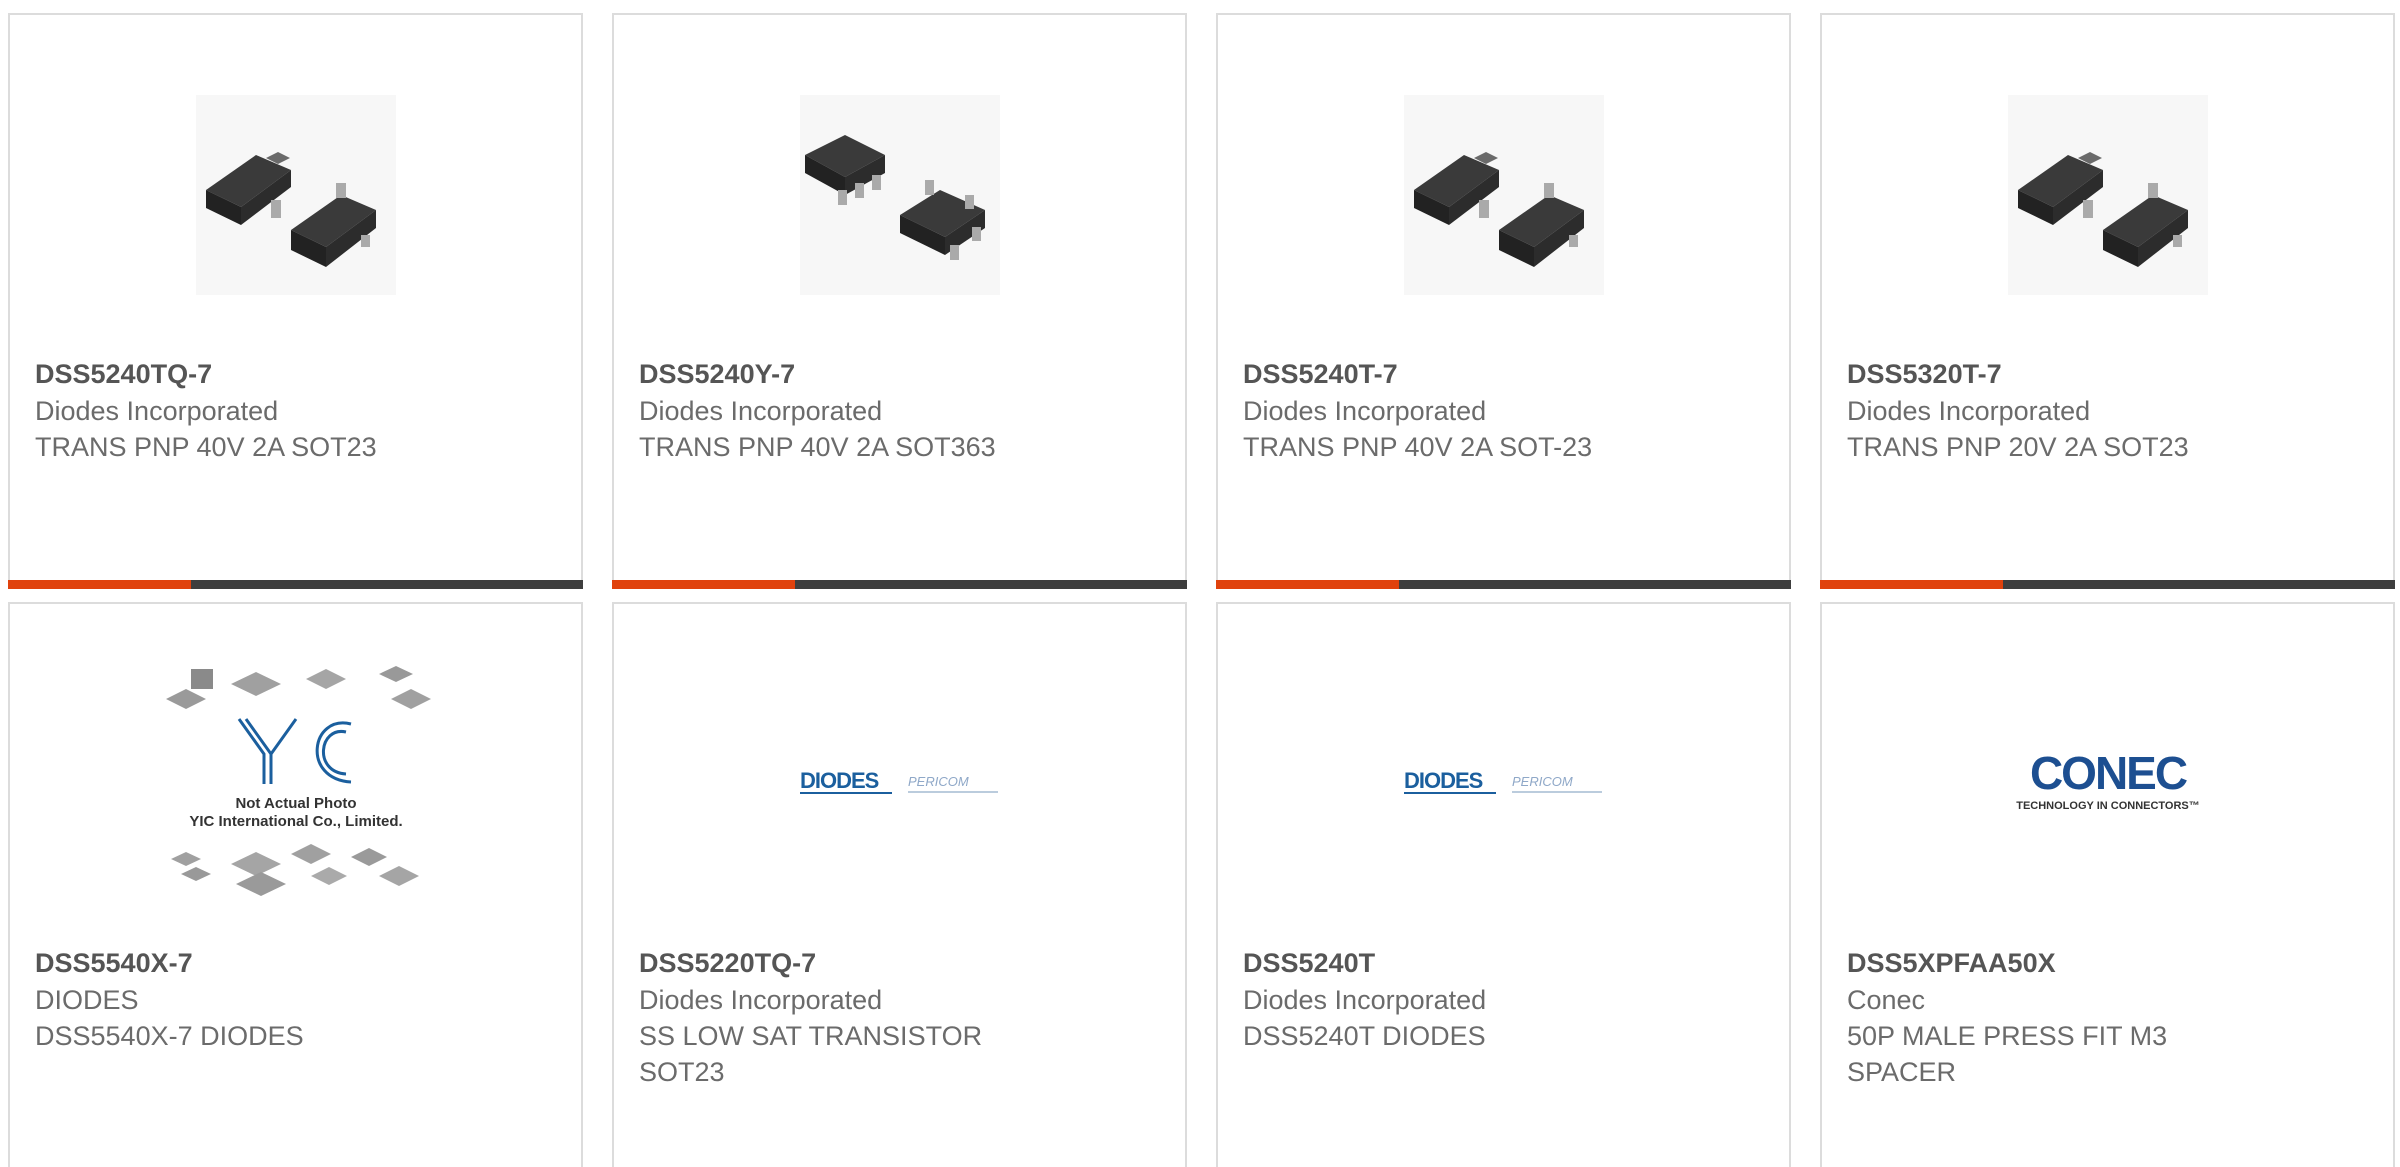 This screenshot has width=2400, height=1167. I want to click on image-caption-line2: YIC International Co., Limited., so click(295, 821).